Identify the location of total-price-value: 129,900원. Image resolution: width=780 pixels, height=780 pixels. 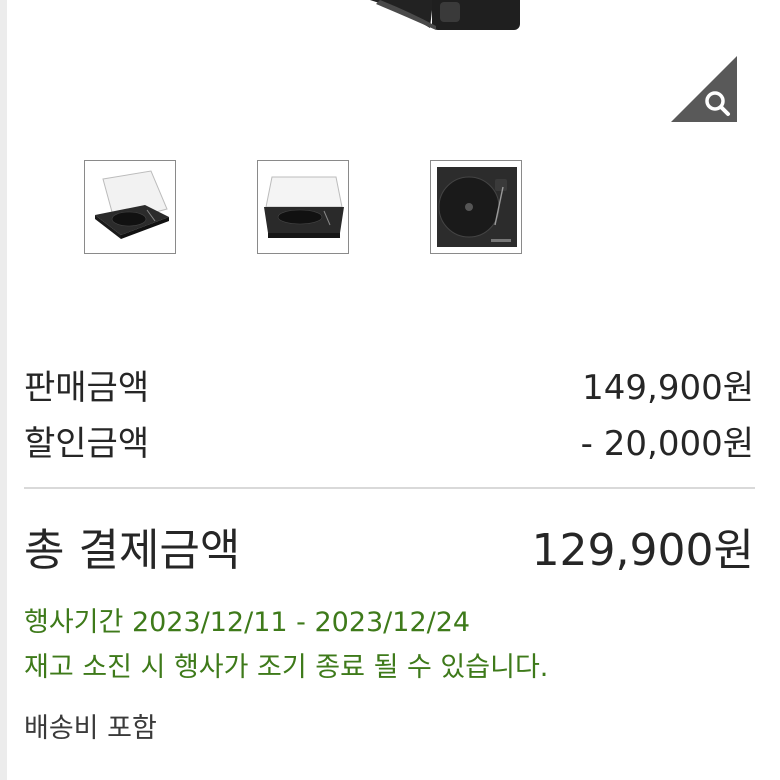
(642, 550).